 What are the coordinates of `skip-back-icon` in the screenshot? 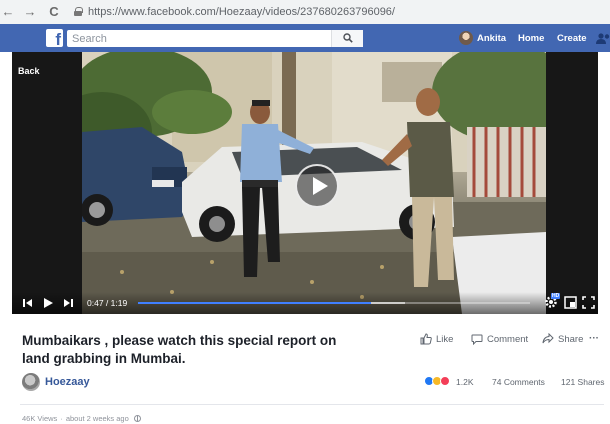 It's located at (28, 303).